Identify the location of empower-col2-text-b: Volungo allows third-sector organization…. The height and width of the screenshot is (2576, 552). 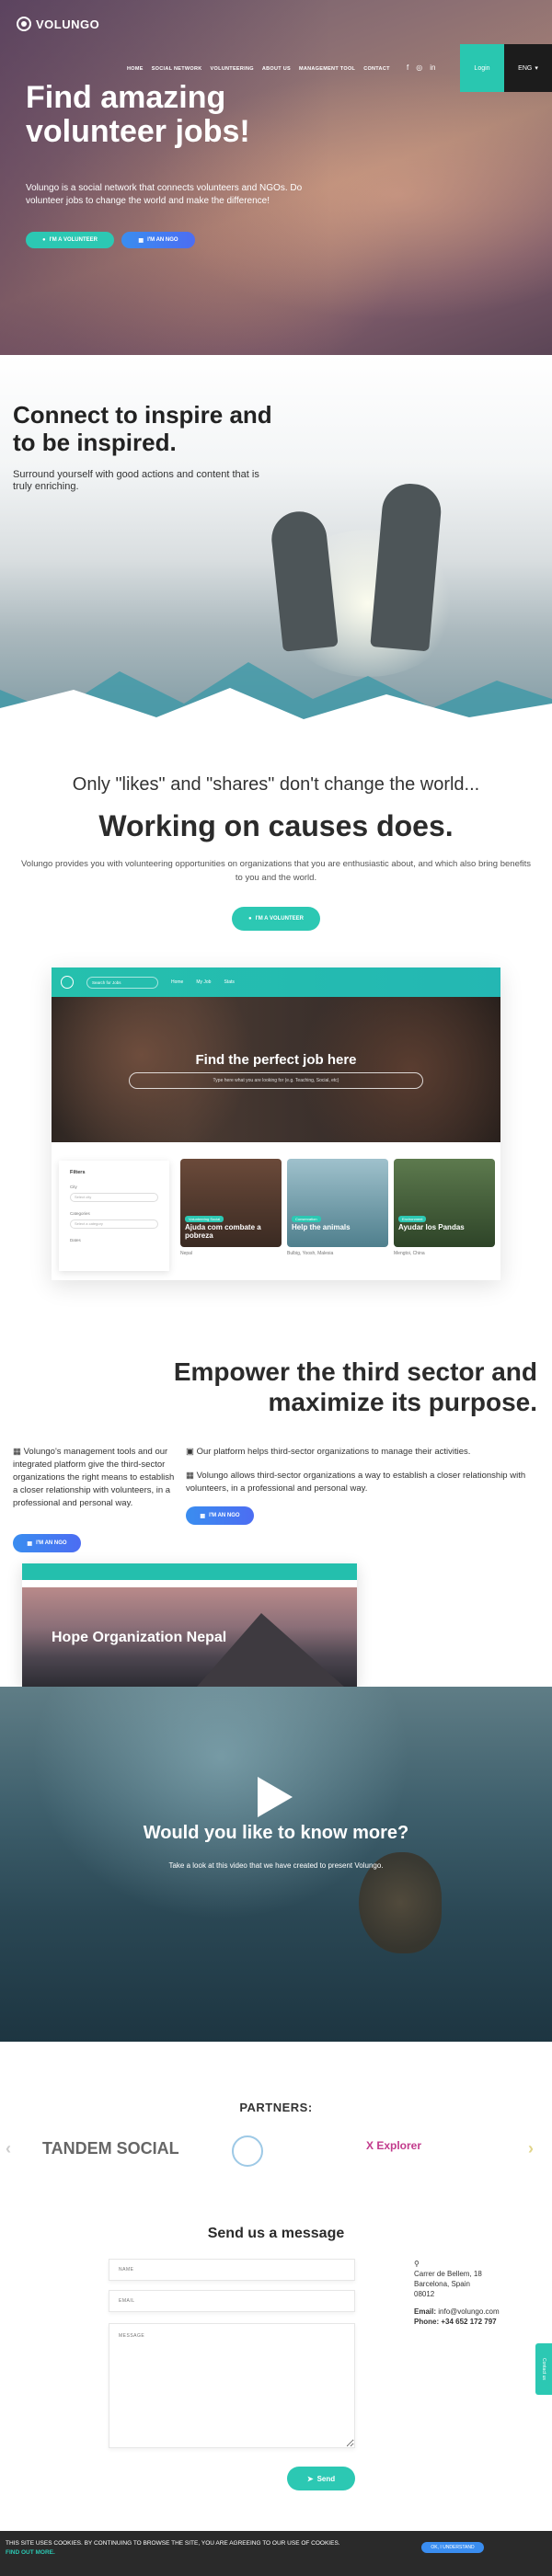
(356, 1482).